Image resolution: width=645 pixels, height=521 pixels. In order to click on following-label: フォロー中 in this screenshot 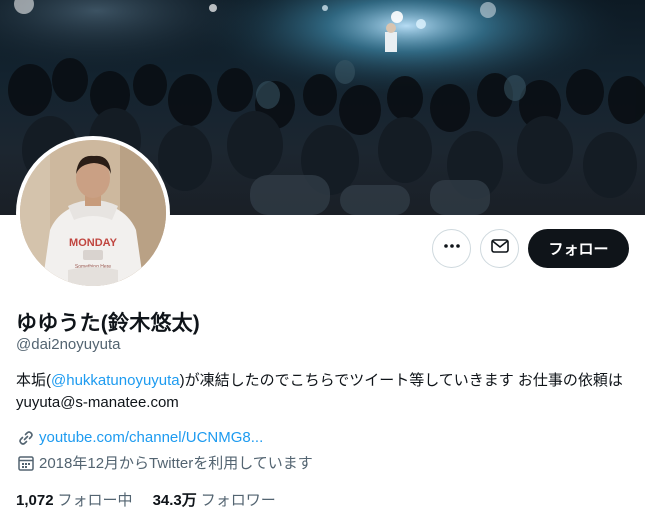, I will do `click(95, 500)`.